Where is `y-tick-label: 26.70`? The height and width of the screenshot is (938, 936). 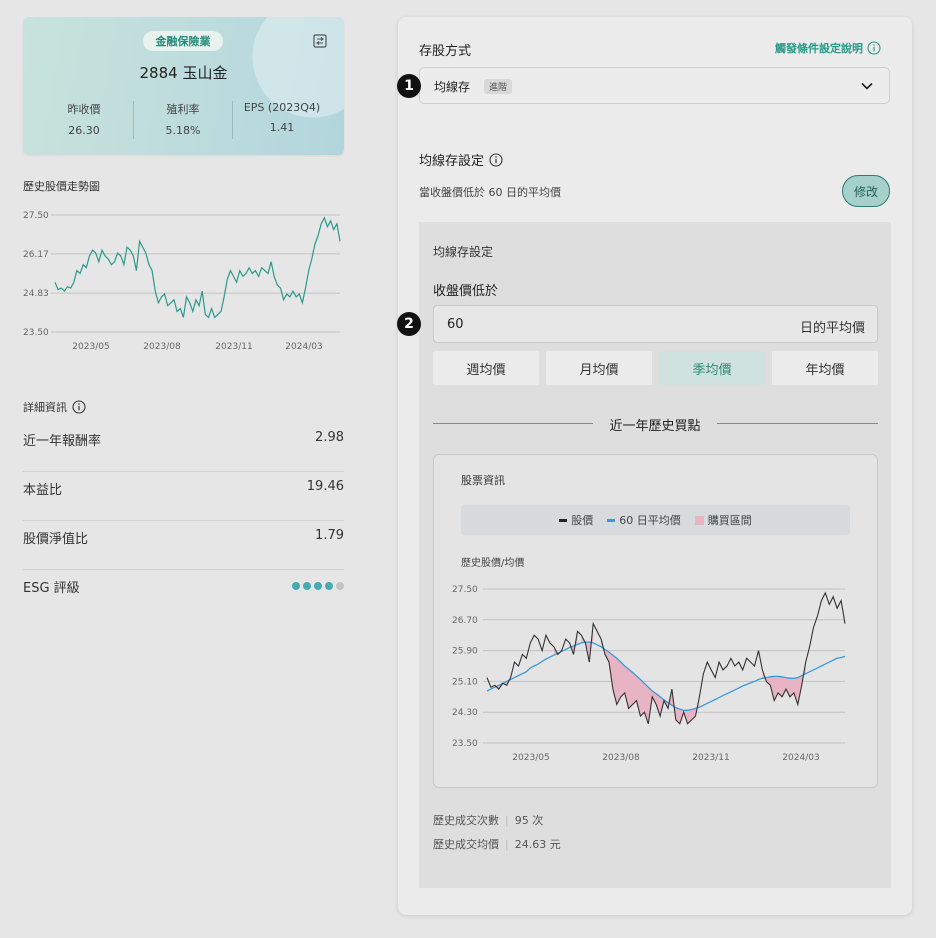
y-tick-label: 26.70 is located at coordinates (465, 621).